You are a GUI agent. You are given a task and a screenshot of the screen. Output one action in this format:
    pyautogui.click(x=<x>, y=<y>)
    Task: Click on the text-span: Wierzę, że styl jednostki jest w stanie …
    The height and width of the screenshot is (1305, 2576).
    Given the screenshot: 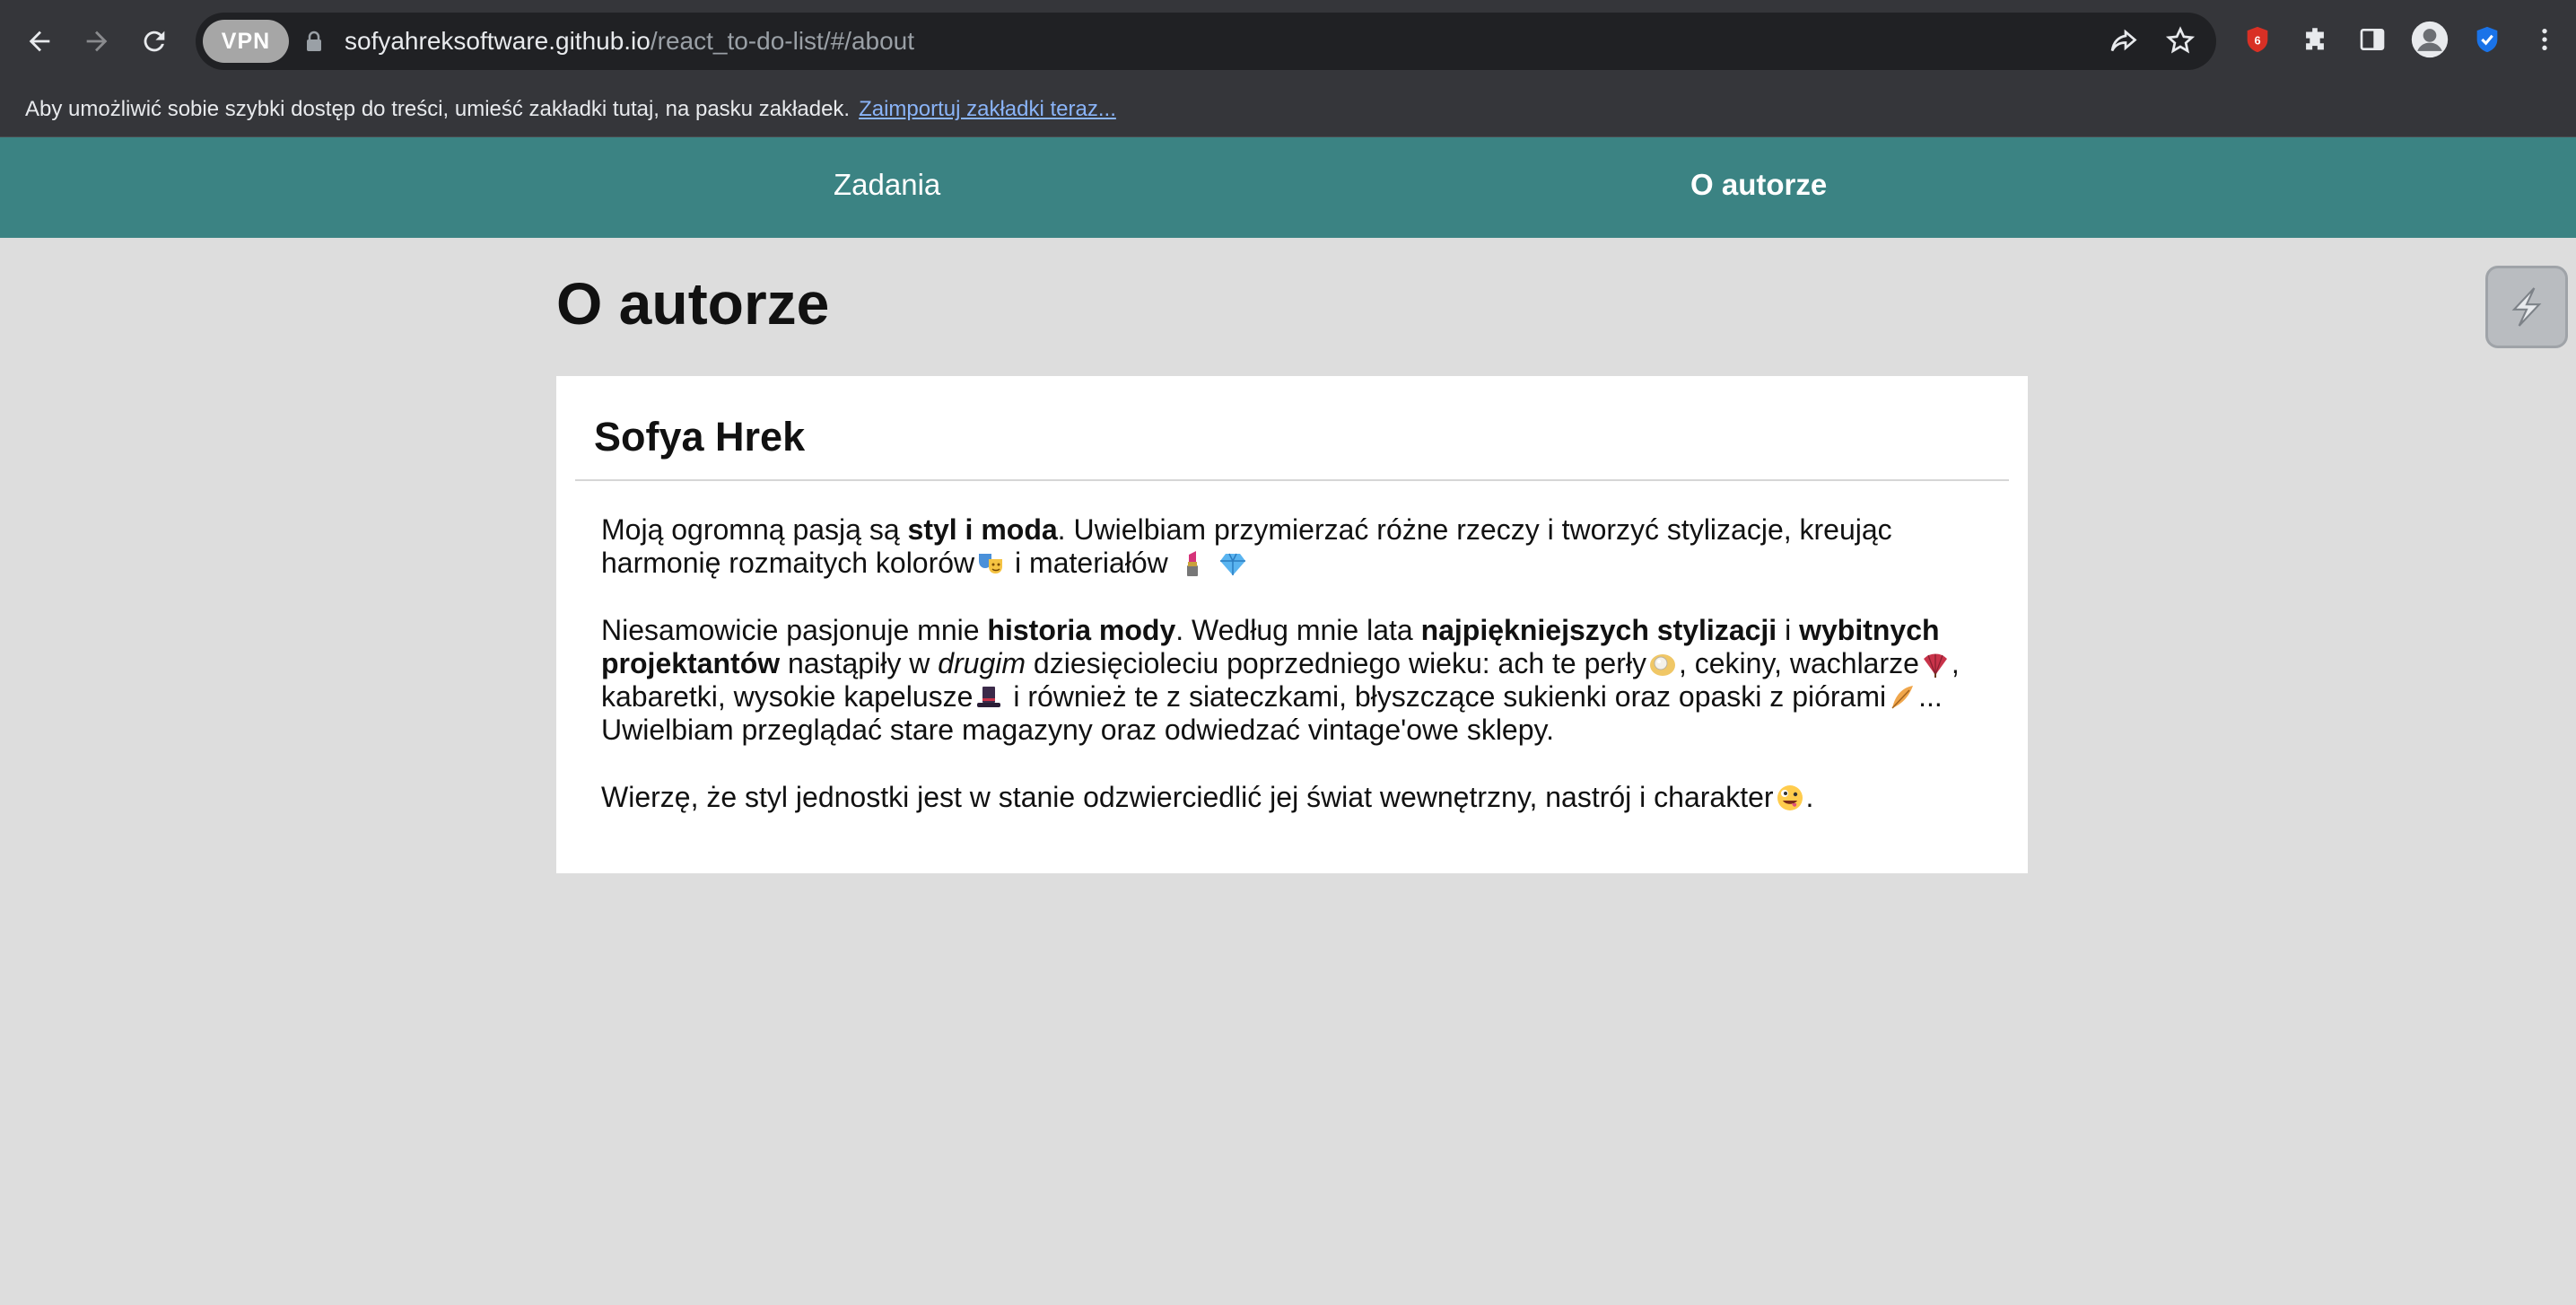 What is the action you would take?
    pyautogui.click(x=1188, y=797)
    